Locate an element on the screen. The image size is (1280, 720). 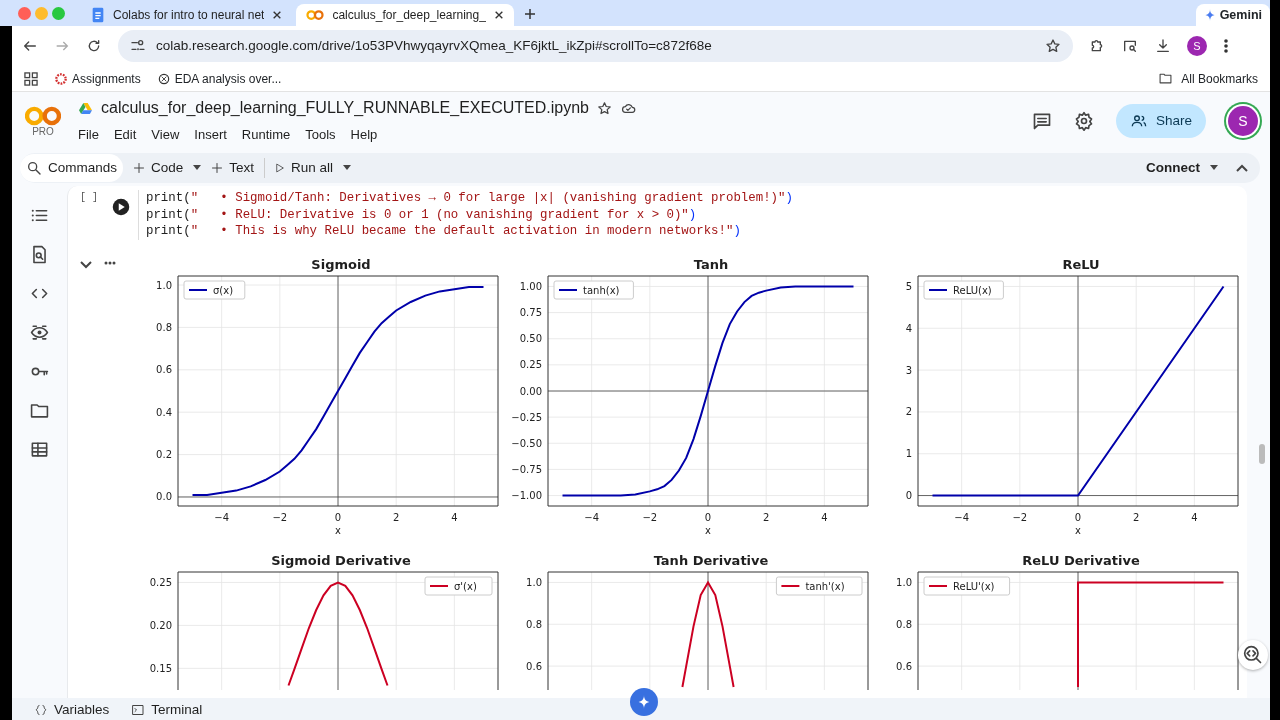
braces-icon is located at coordinates (41, 709).